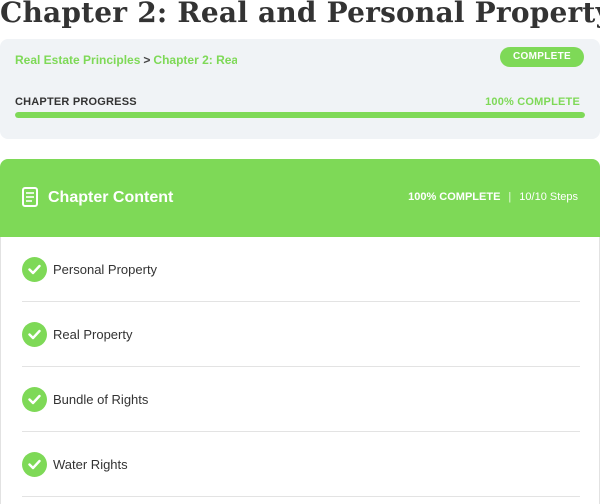  What do you see at coordinates (77, 60) in the screenshot?
I see `breadcrumb-course-link: Real Estate Principles` at bounding box center [77, 60].